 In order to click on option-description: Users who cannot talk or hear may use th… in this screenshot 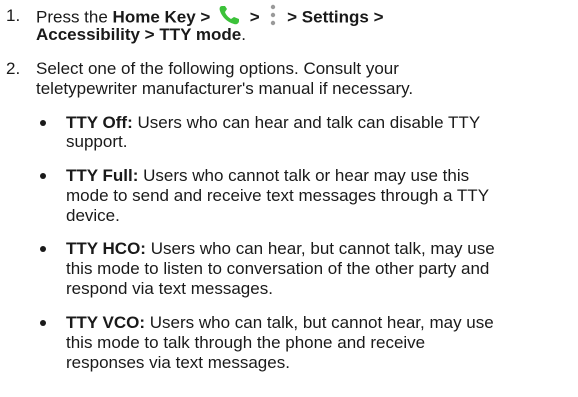, I will do `click(304, 175)`.